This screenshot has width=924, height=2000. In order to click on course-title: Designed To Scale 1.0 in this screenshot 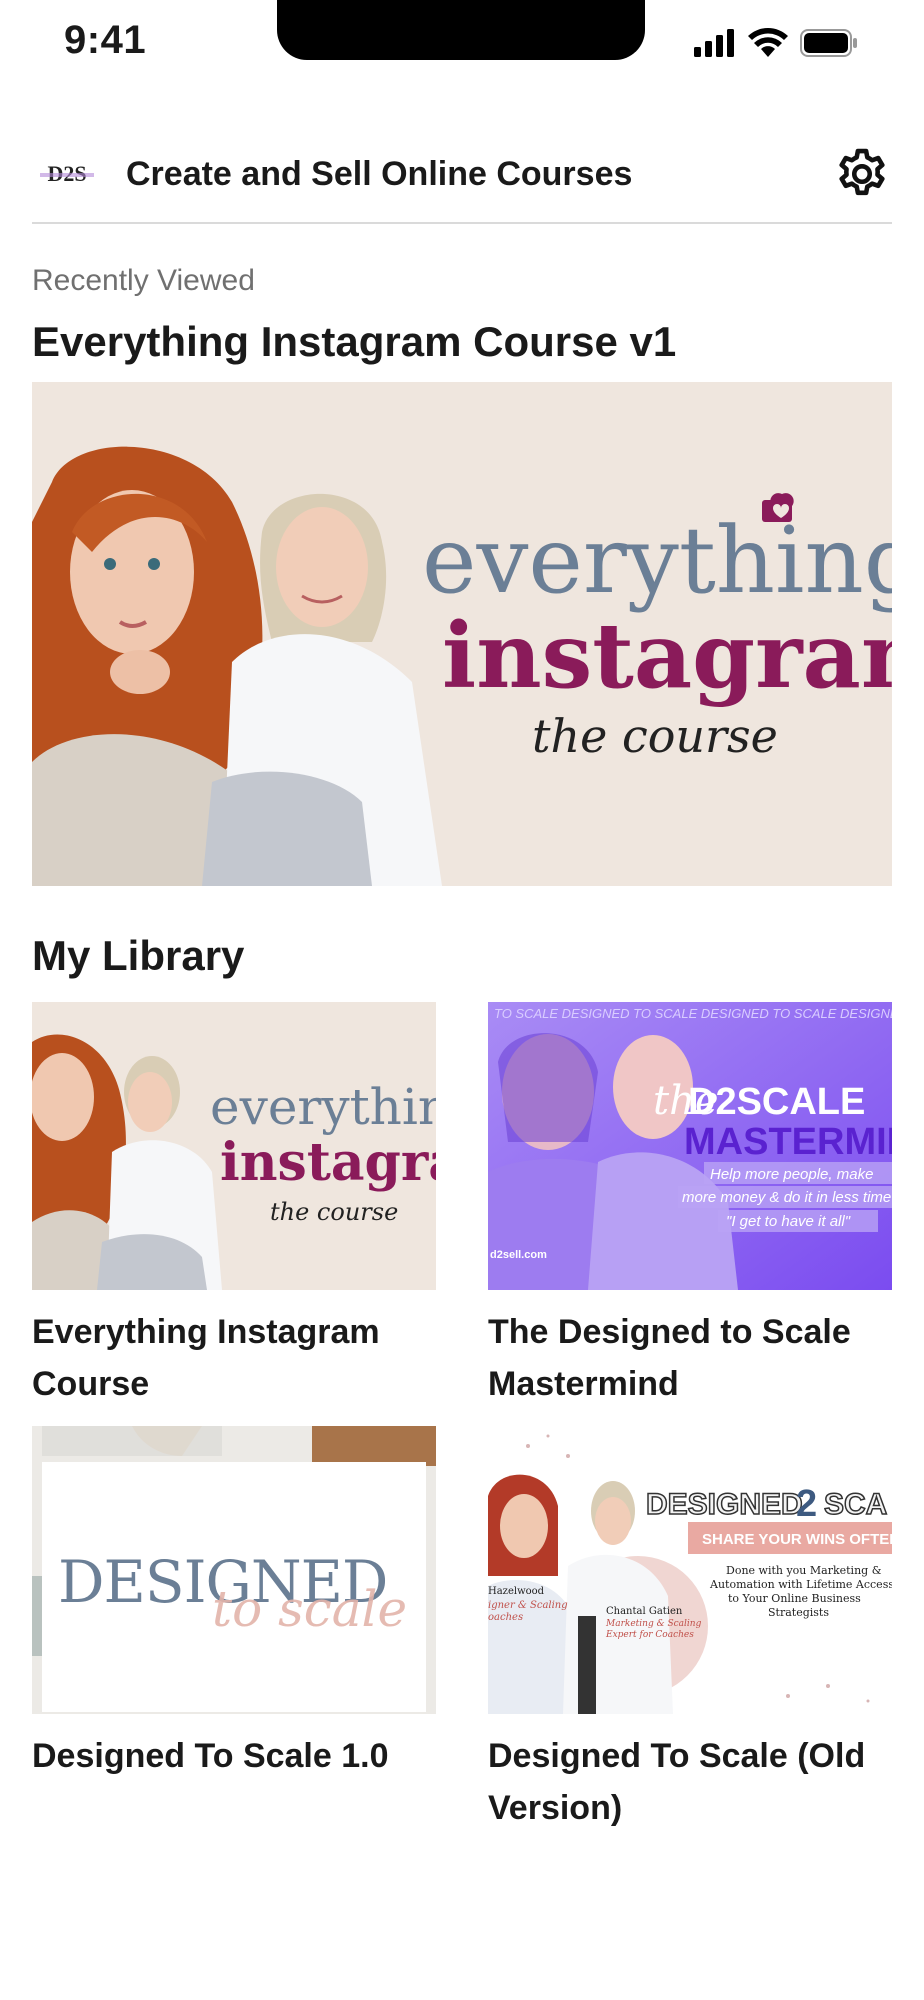, I will do `click(210, 1756)`.